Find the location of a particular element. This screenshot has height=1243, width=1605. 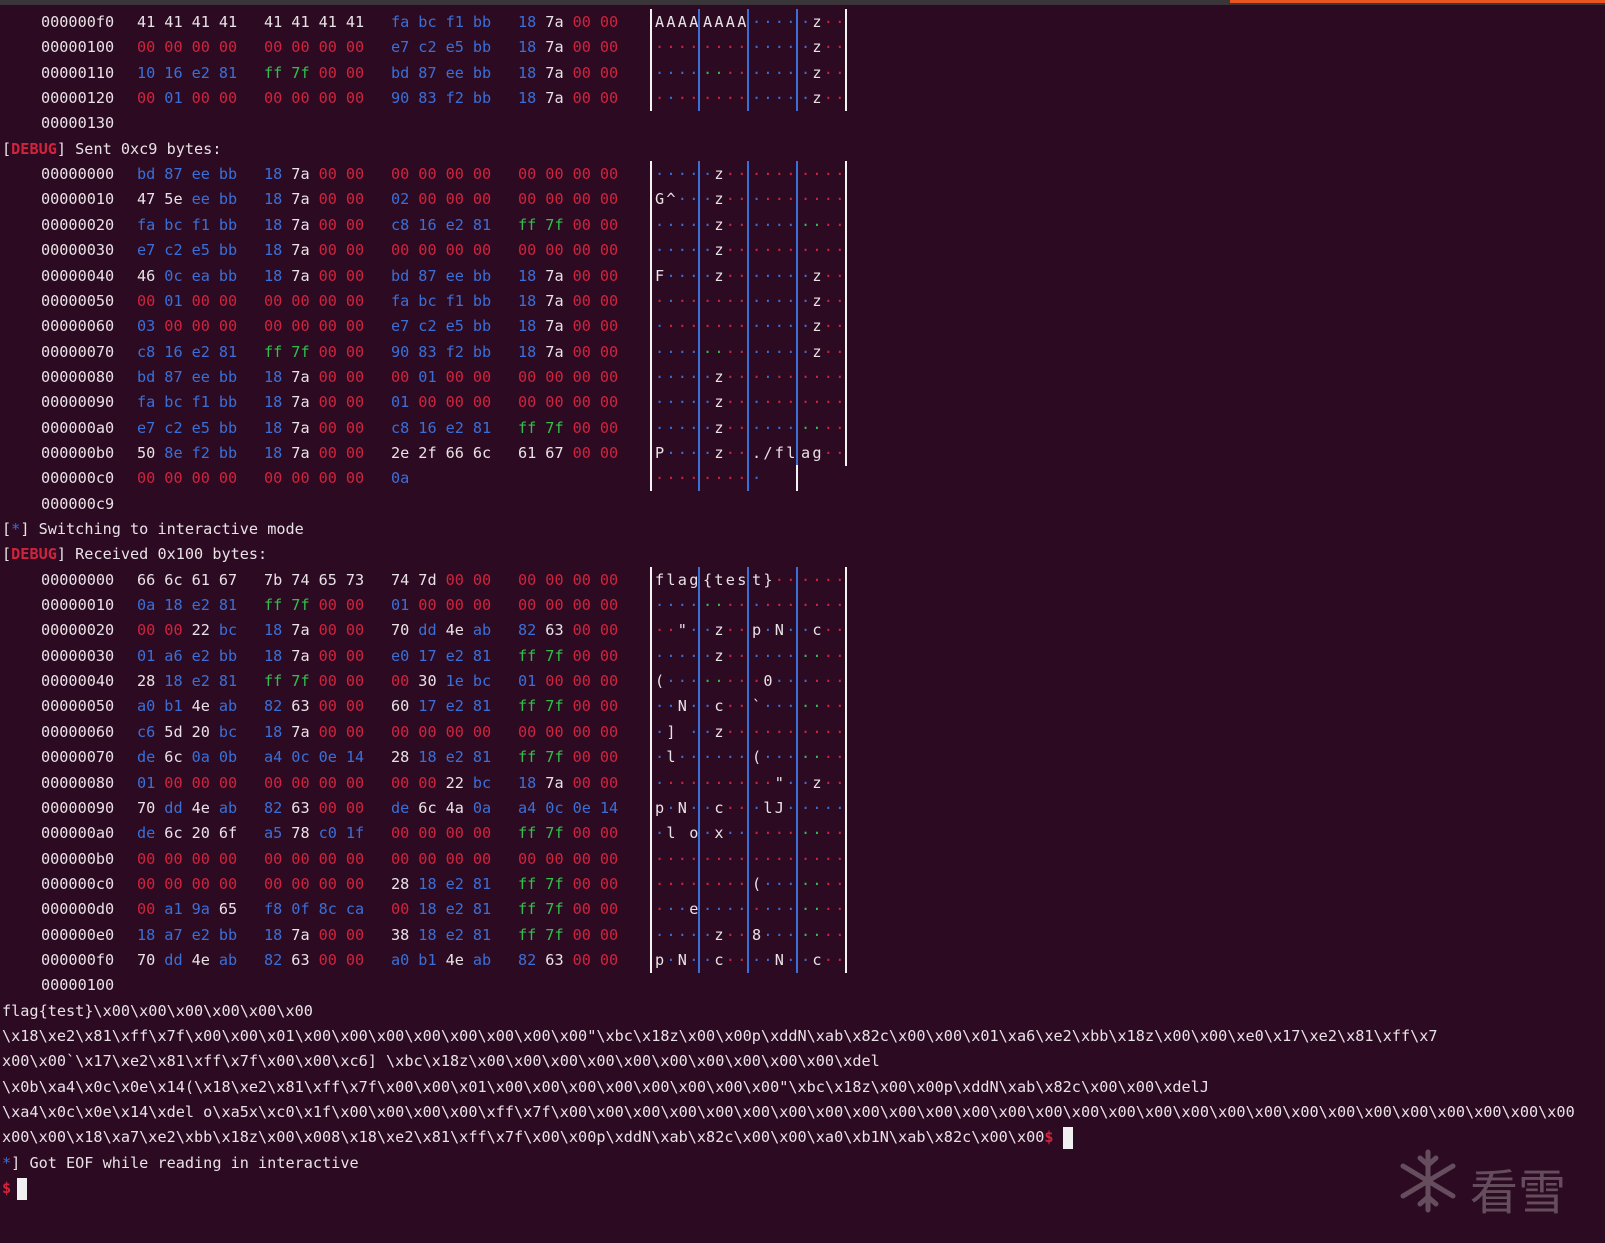

hex-byte: 60 is located at coordinates (400, 706).